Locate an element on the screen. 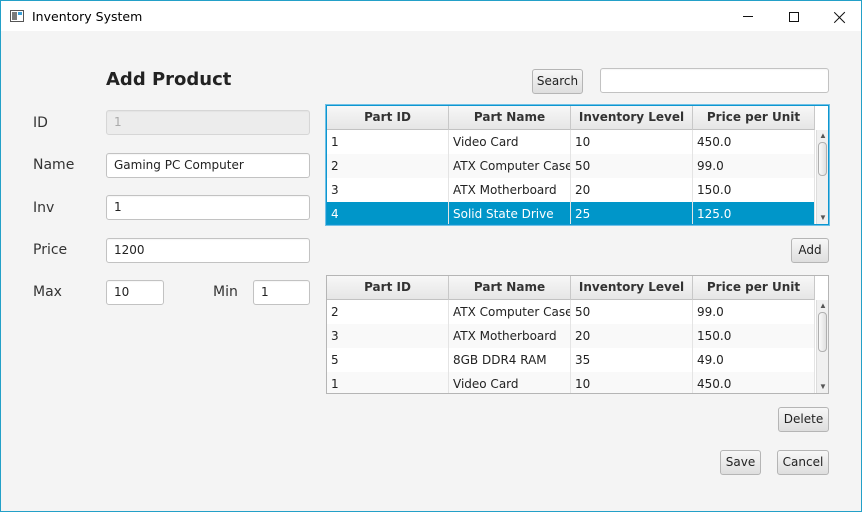 Image resolution: width=862 pixels, height=512 pixels. inv-label: Inv is located at coordinates (44, 208).